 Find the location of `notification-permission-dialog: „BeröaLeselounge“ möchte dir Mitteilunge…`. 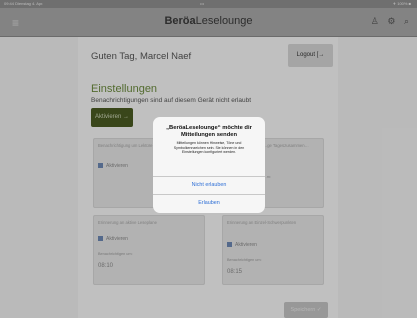

notification-permission-dialog: „BeröaLeselounge“ möchte dir Mitteilunge… is located at coordinates (209, 165).